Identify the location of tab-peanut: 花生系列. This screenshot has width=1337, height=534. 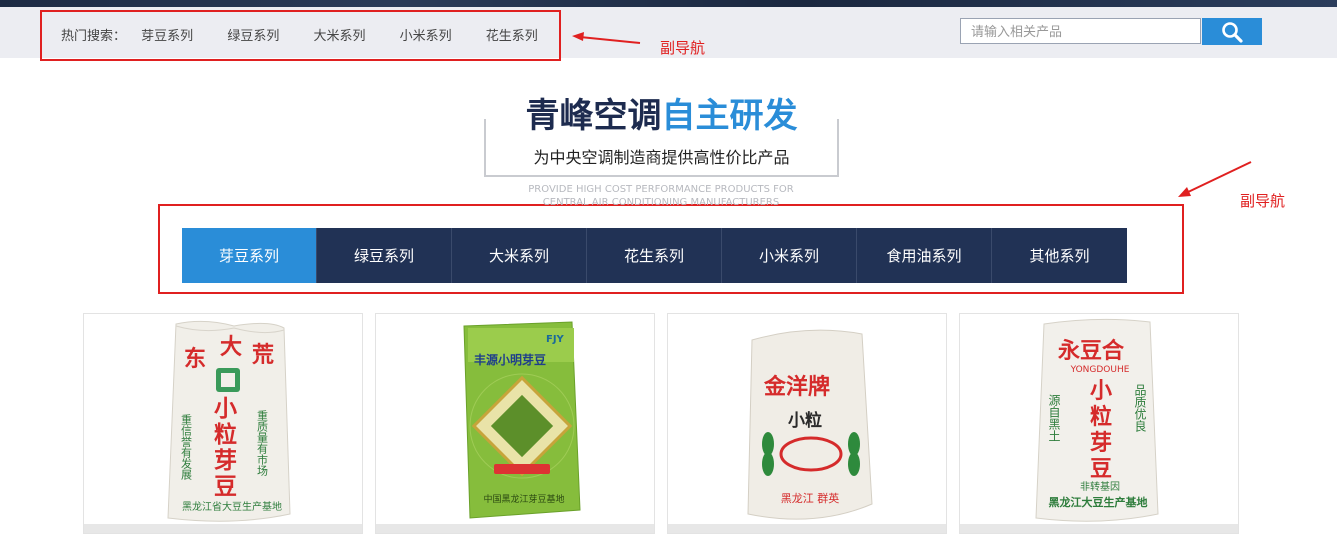
(654, 255).